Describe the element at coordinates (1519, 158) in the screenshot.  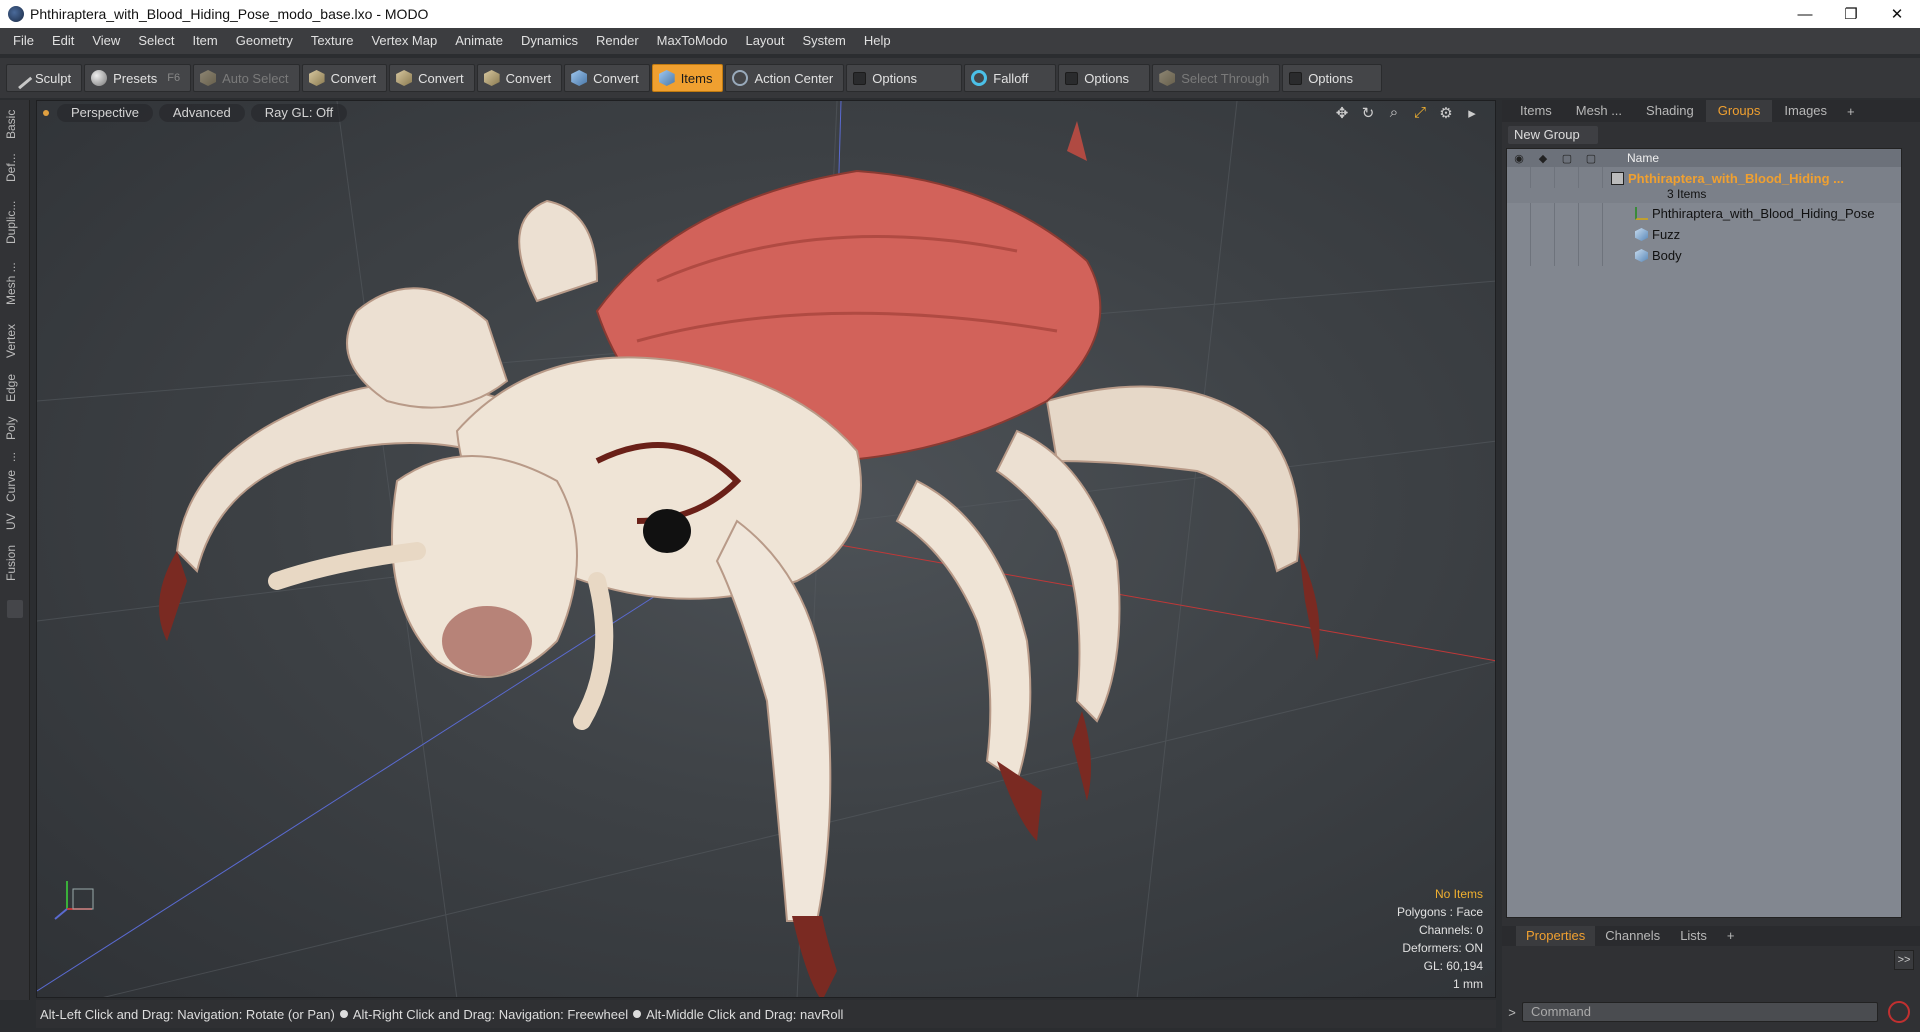
I see `visibility-column-icon: ◉` at that location.